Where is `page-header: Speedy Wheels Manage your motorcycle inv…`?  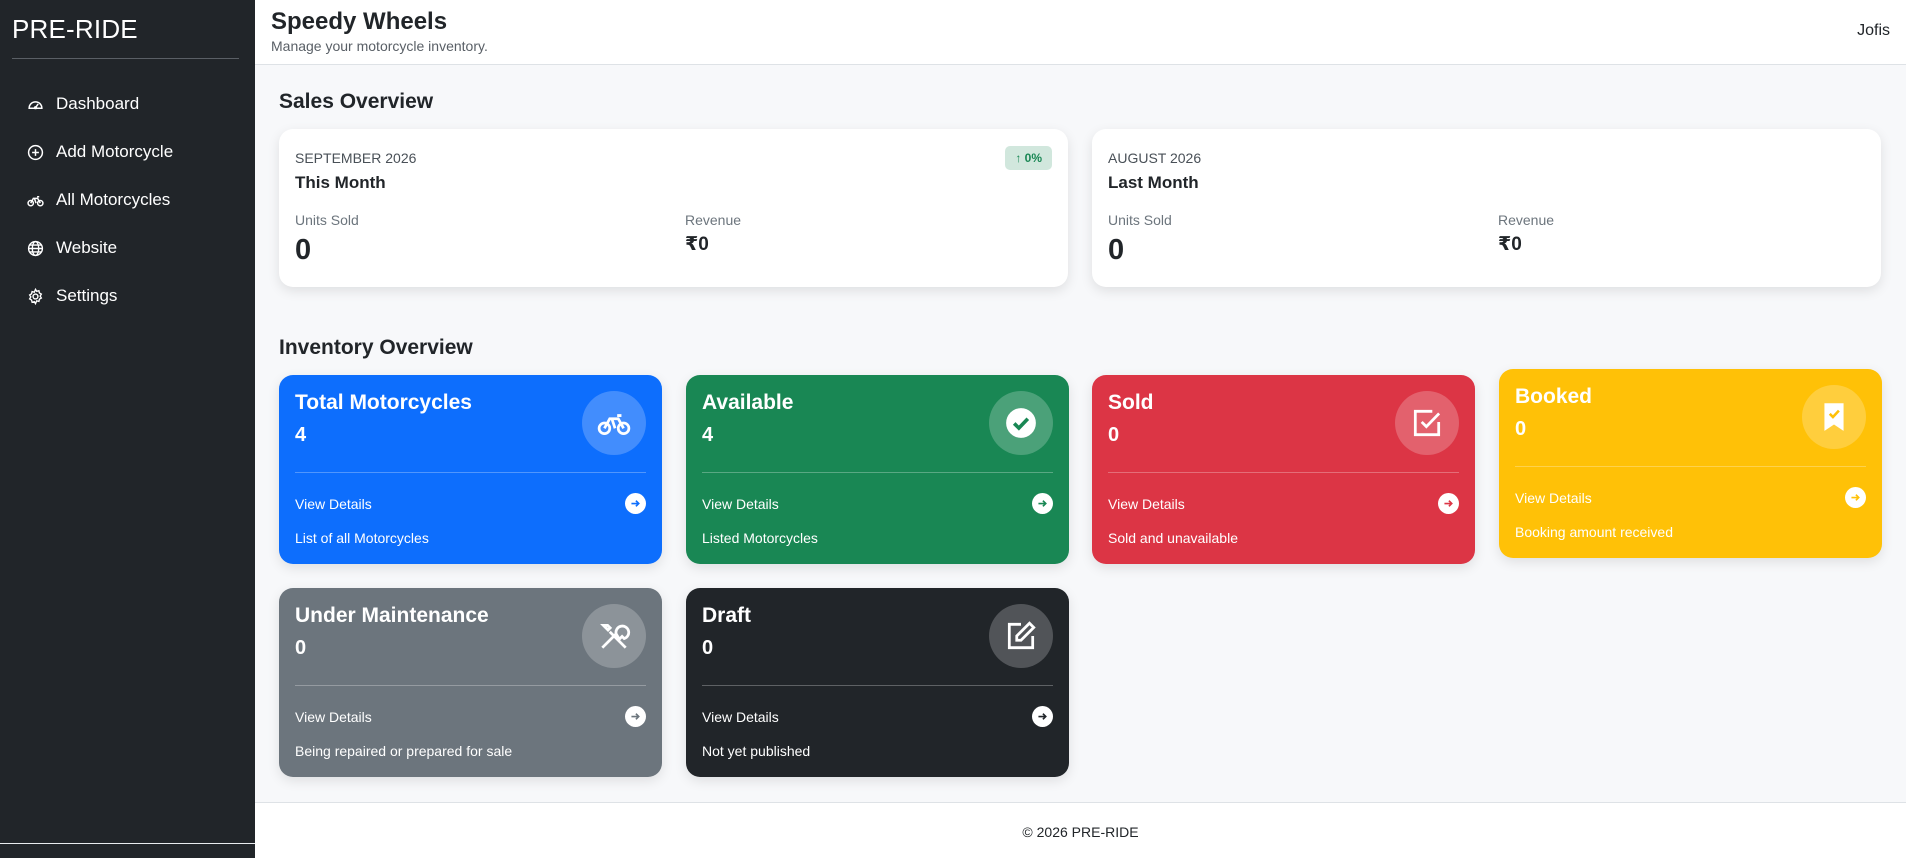
page-header: Speedy Wheels Manage your motorcycle inv… is located at coordinates (1080, 32).